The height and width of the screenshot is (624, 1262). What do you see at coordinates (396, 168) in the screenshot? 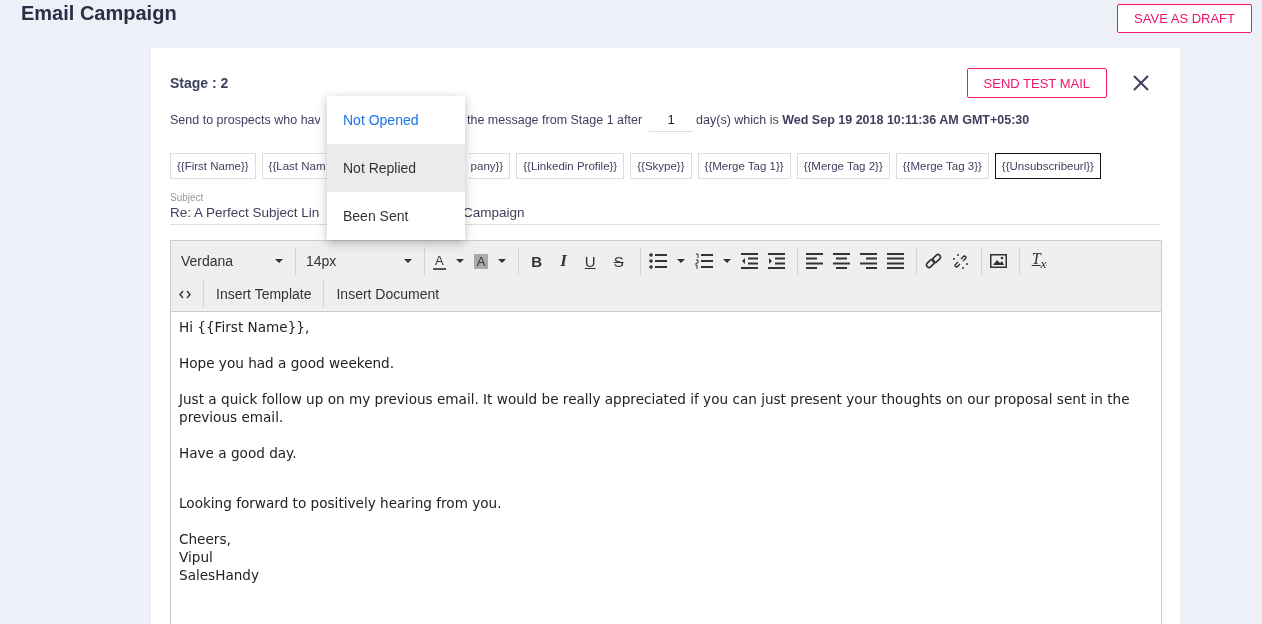
I see `dropdown-option: Not Replied` at bounding box center [396, 168].